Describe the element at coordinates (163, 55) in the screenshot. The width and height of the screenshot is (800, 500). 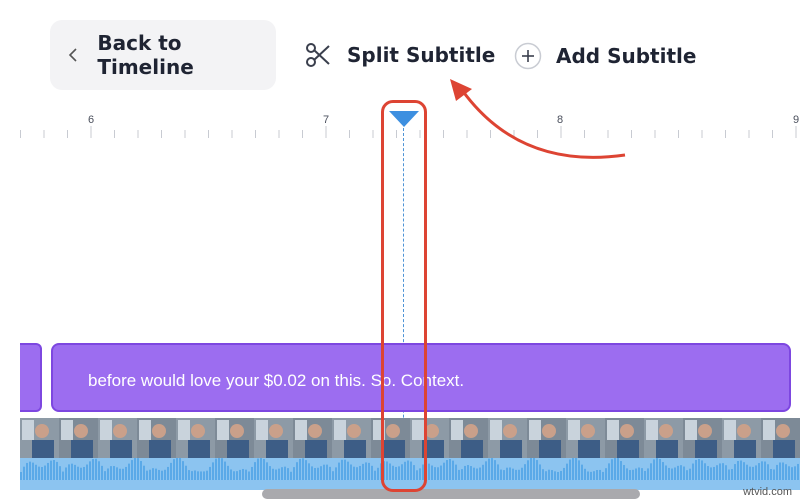
I see `back-to-timeline-button: Back to Timeline` at that location.